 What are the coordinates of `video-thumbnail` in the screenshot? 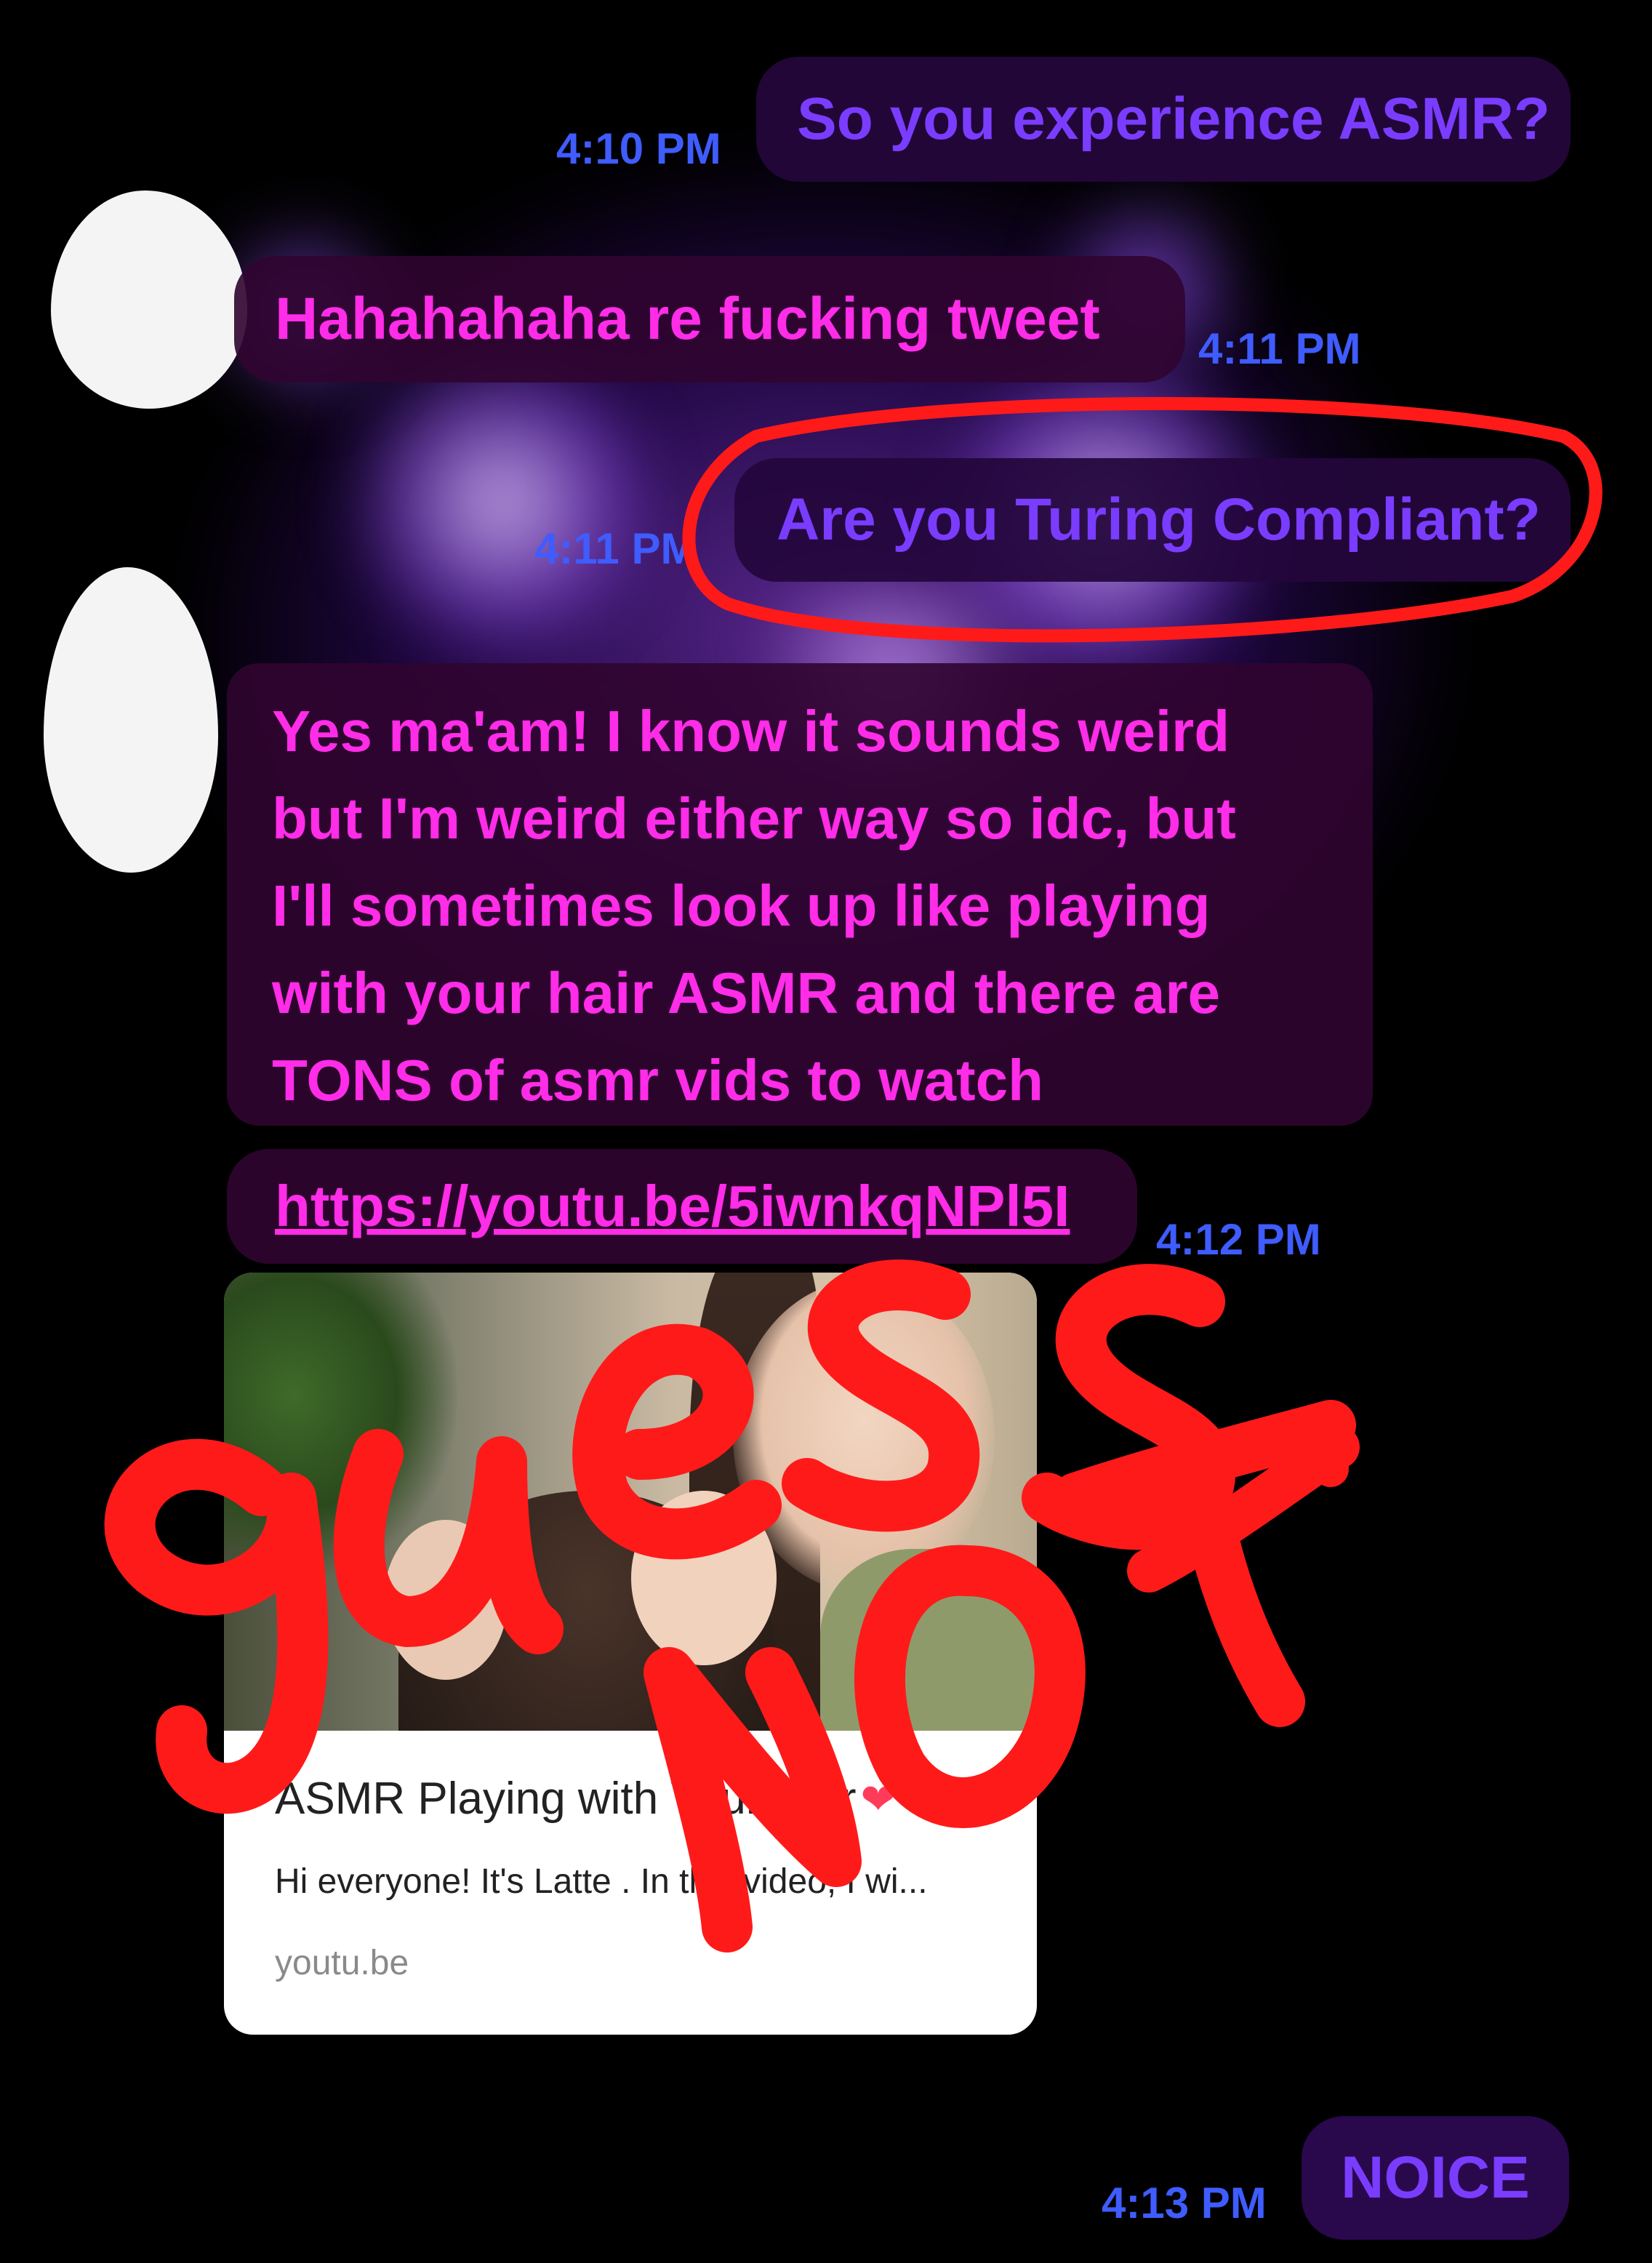 It's located at (630, 1502).